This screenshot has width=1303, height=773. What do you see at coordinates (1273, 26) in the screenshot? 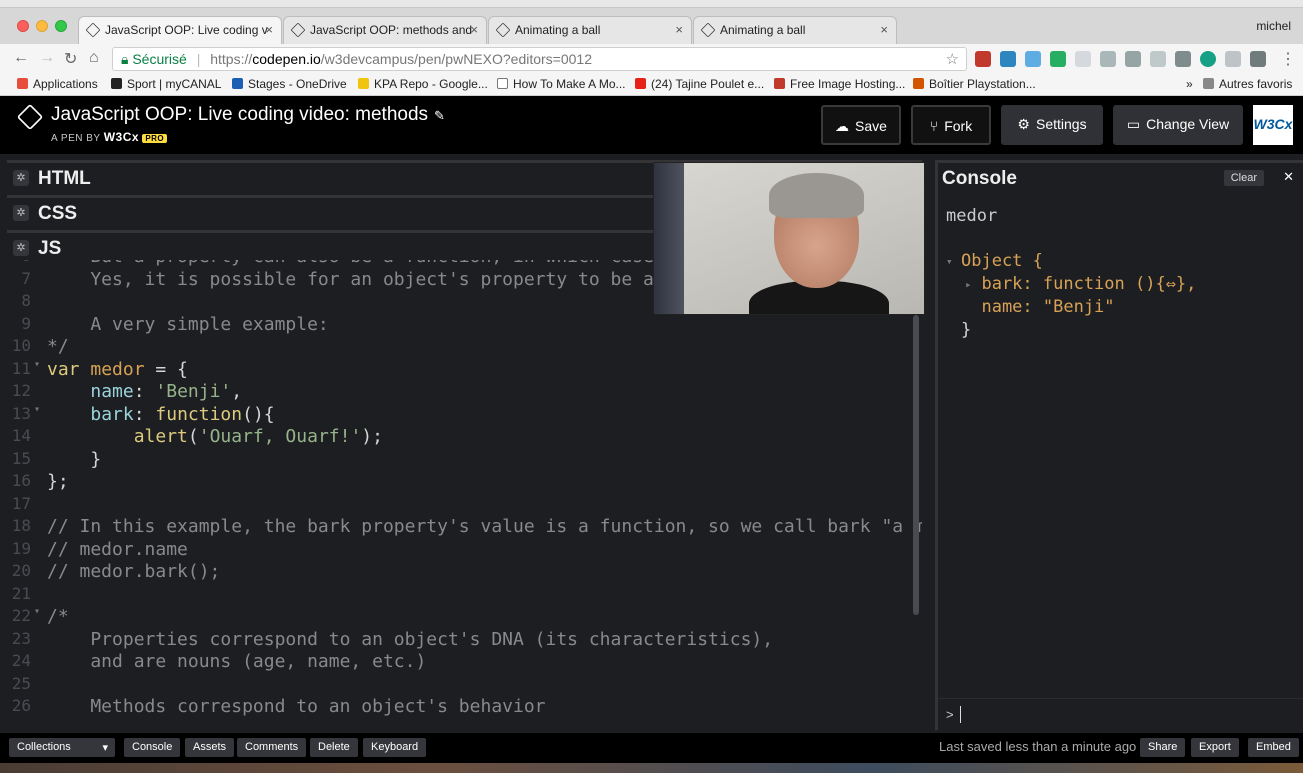
I see `profile-name: michel` at bounding box center [1273, 26].